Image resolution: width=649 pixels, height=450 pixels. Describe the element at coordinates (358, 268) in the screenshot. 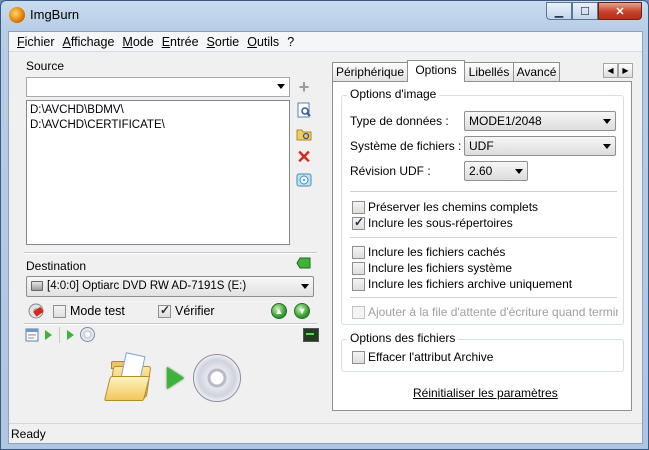

I see `include-system-checkbox` at that location.